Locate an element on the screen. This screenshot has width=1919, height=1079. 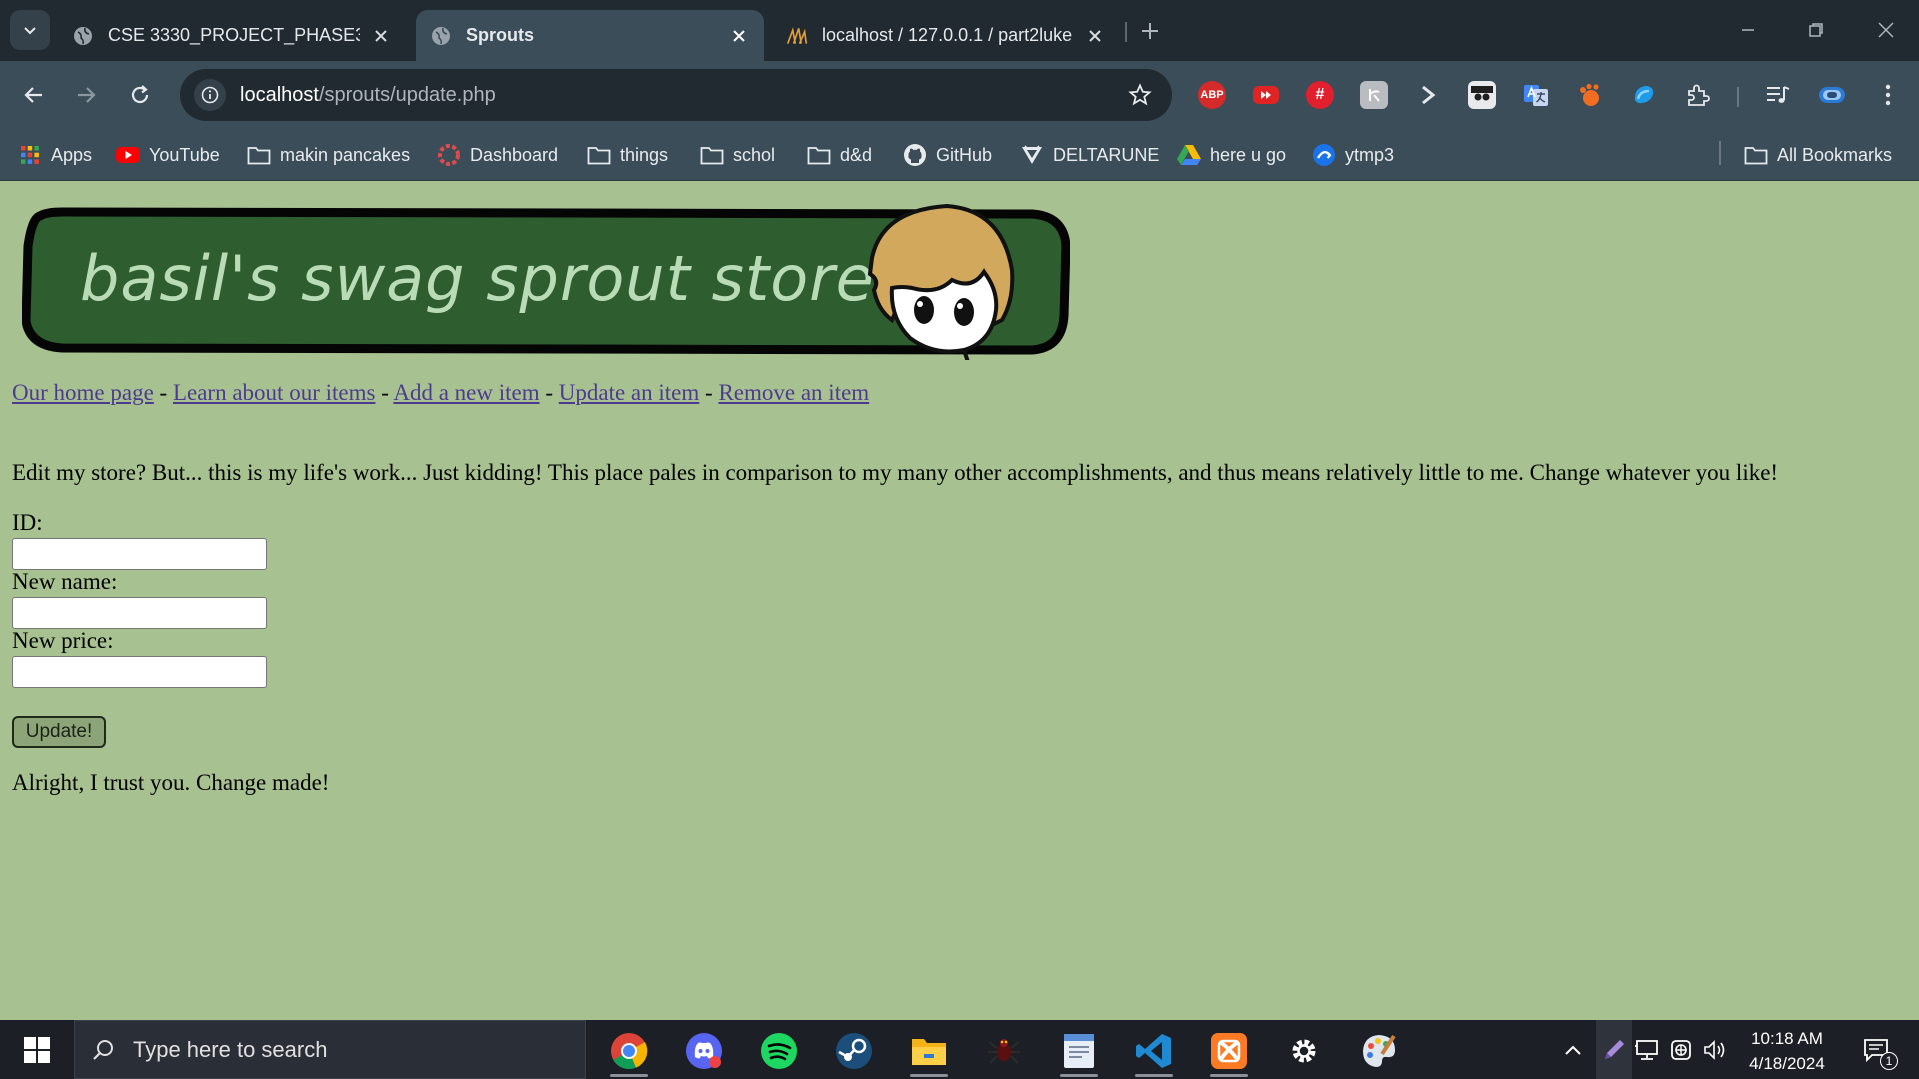
tab-phpmyadmin: localhost / 127.0.0.1 / part2luke is located at coordinates (946, 35).